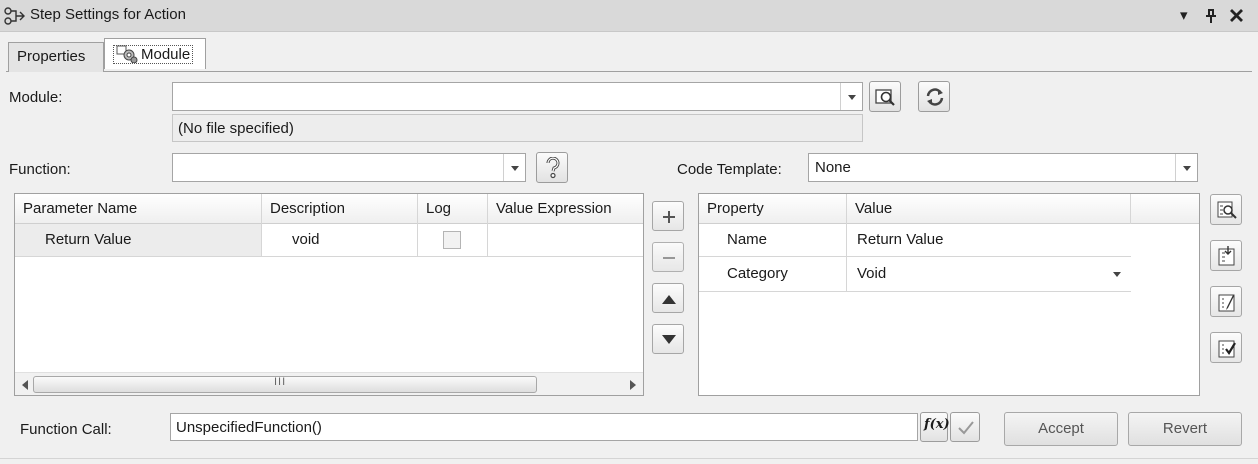 The image size is (1258, 464). I want to click on table-row: Return Value void, so click(329, 240).